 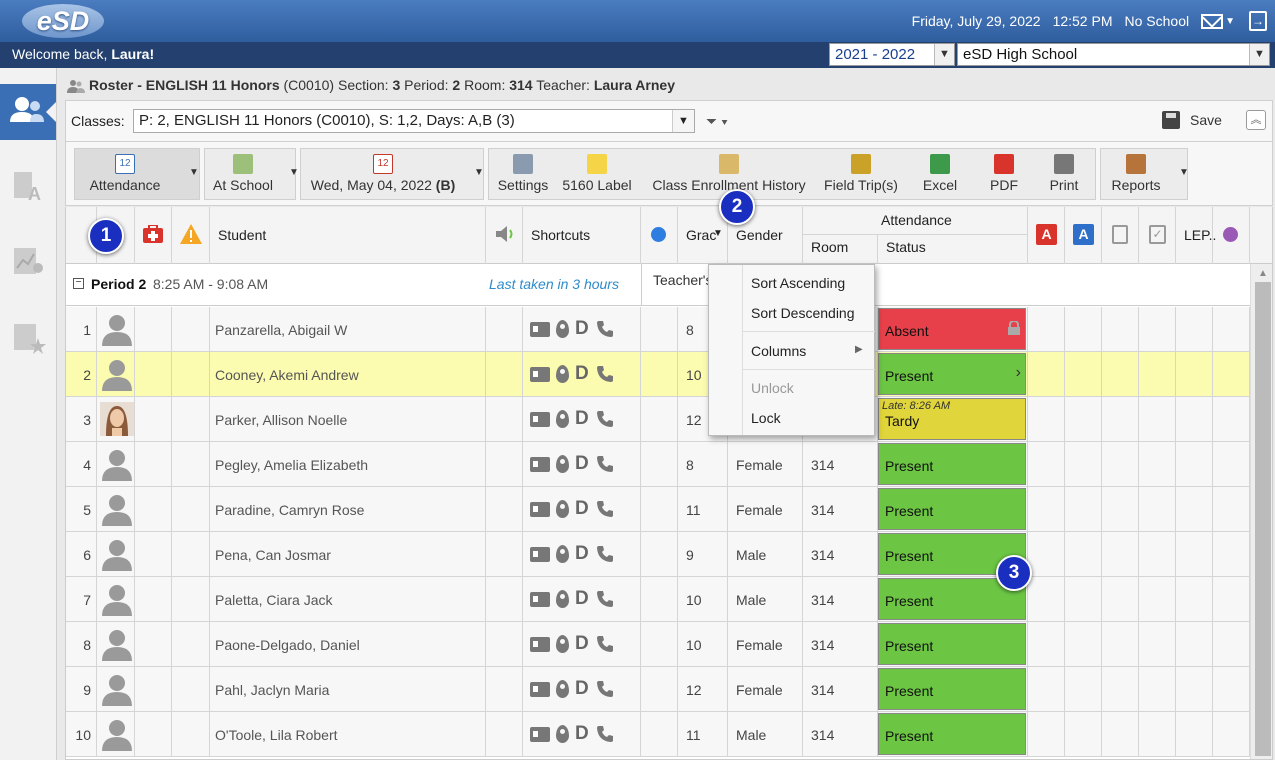 I want to click on student-name: O'Toole, Lila Robert, so click(x=276, y=735).